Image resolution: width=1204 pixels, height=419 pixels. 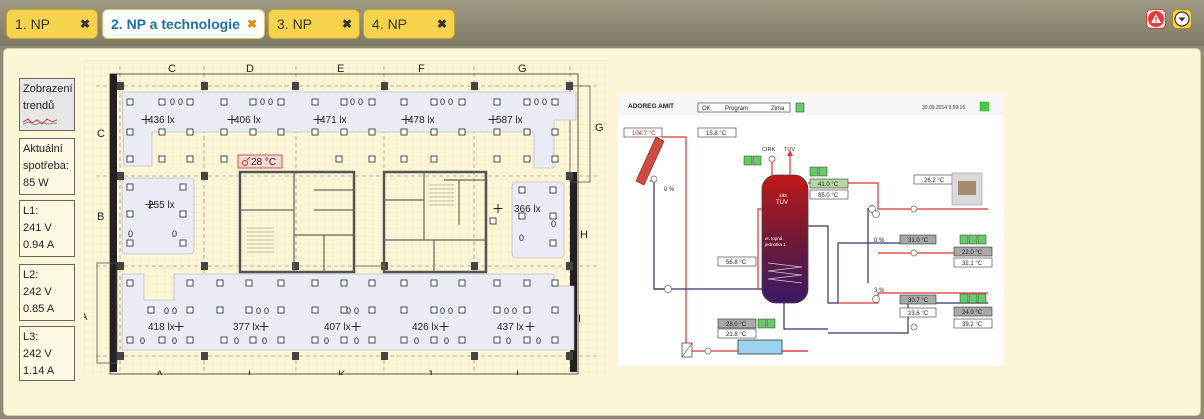 I want to click on panel-status-icon, so click(x=984, y=106).